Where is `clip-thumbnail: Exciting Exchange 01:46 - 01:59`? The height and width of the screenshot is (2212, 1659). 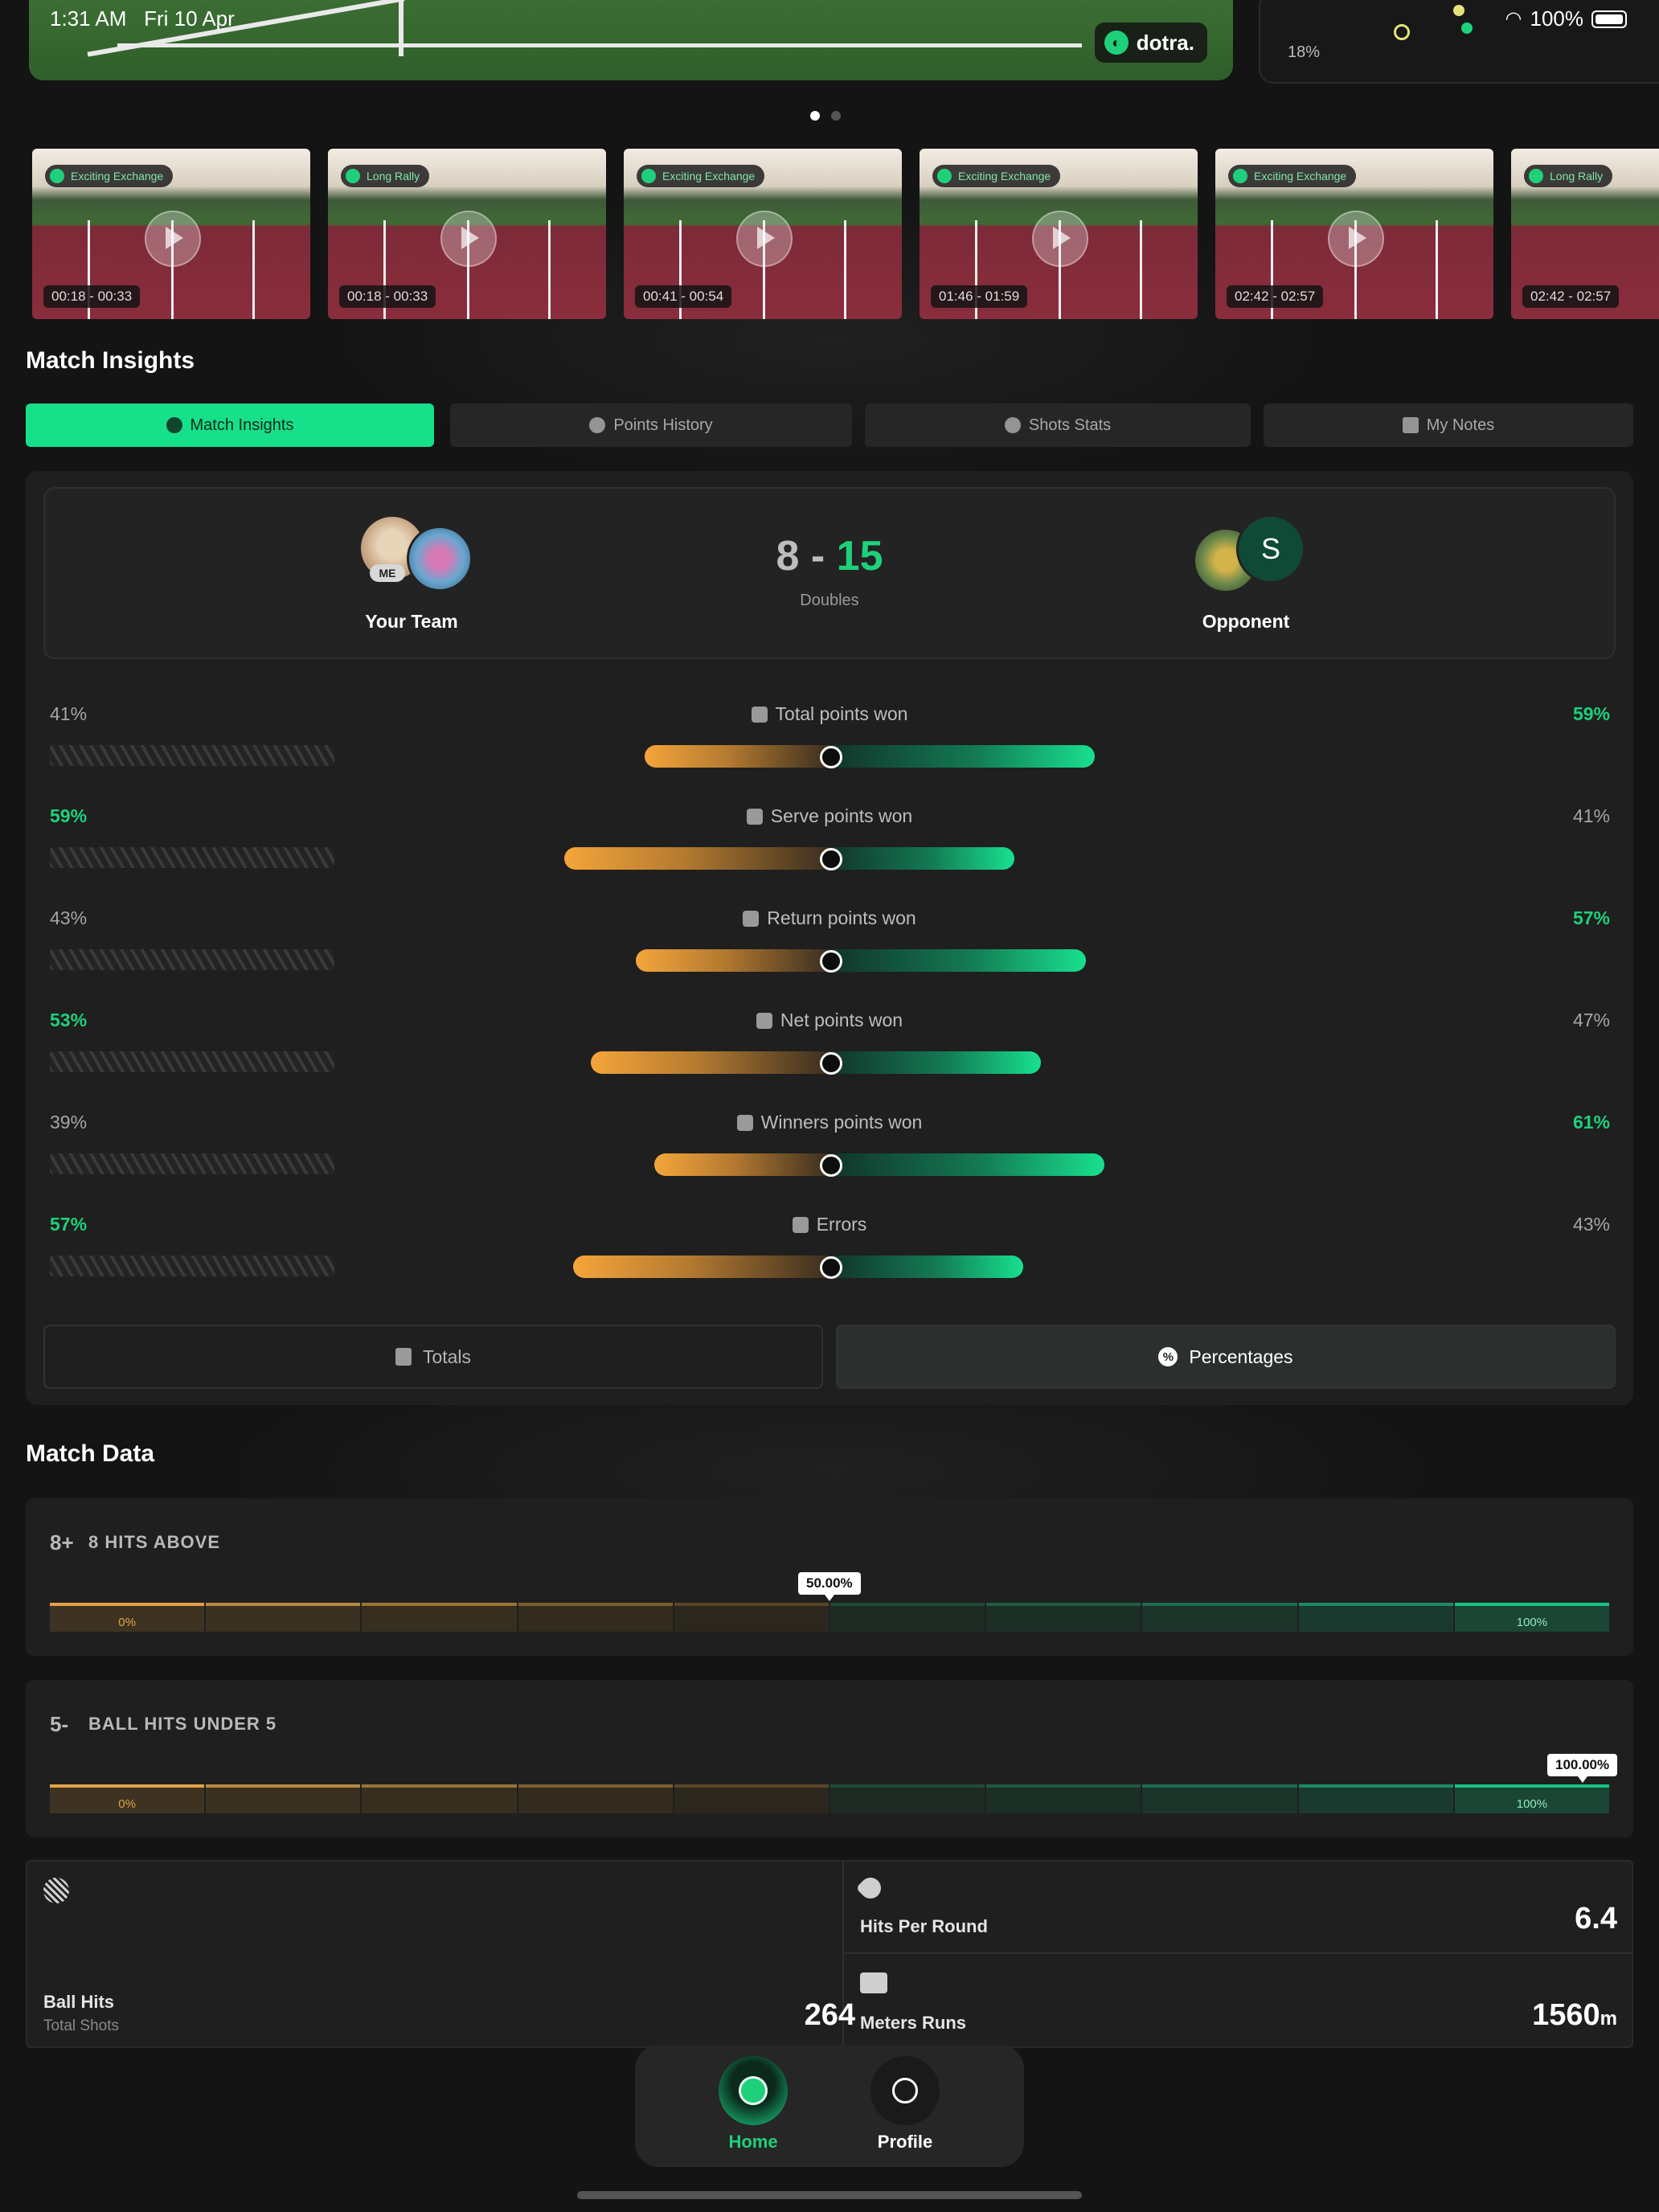 clip-thumbnail: Exciting Exchange 01:46 - 01:59 is located at coordinates (1059, 234).